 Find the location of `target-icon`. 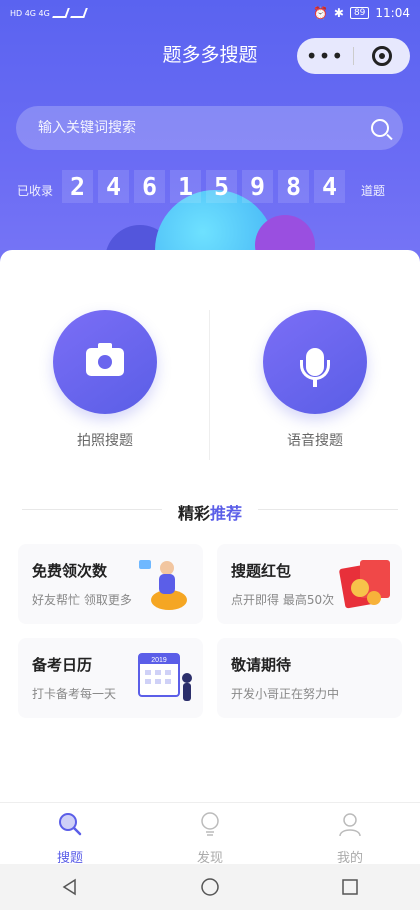

target-icon is located at coordinates (382, 56).